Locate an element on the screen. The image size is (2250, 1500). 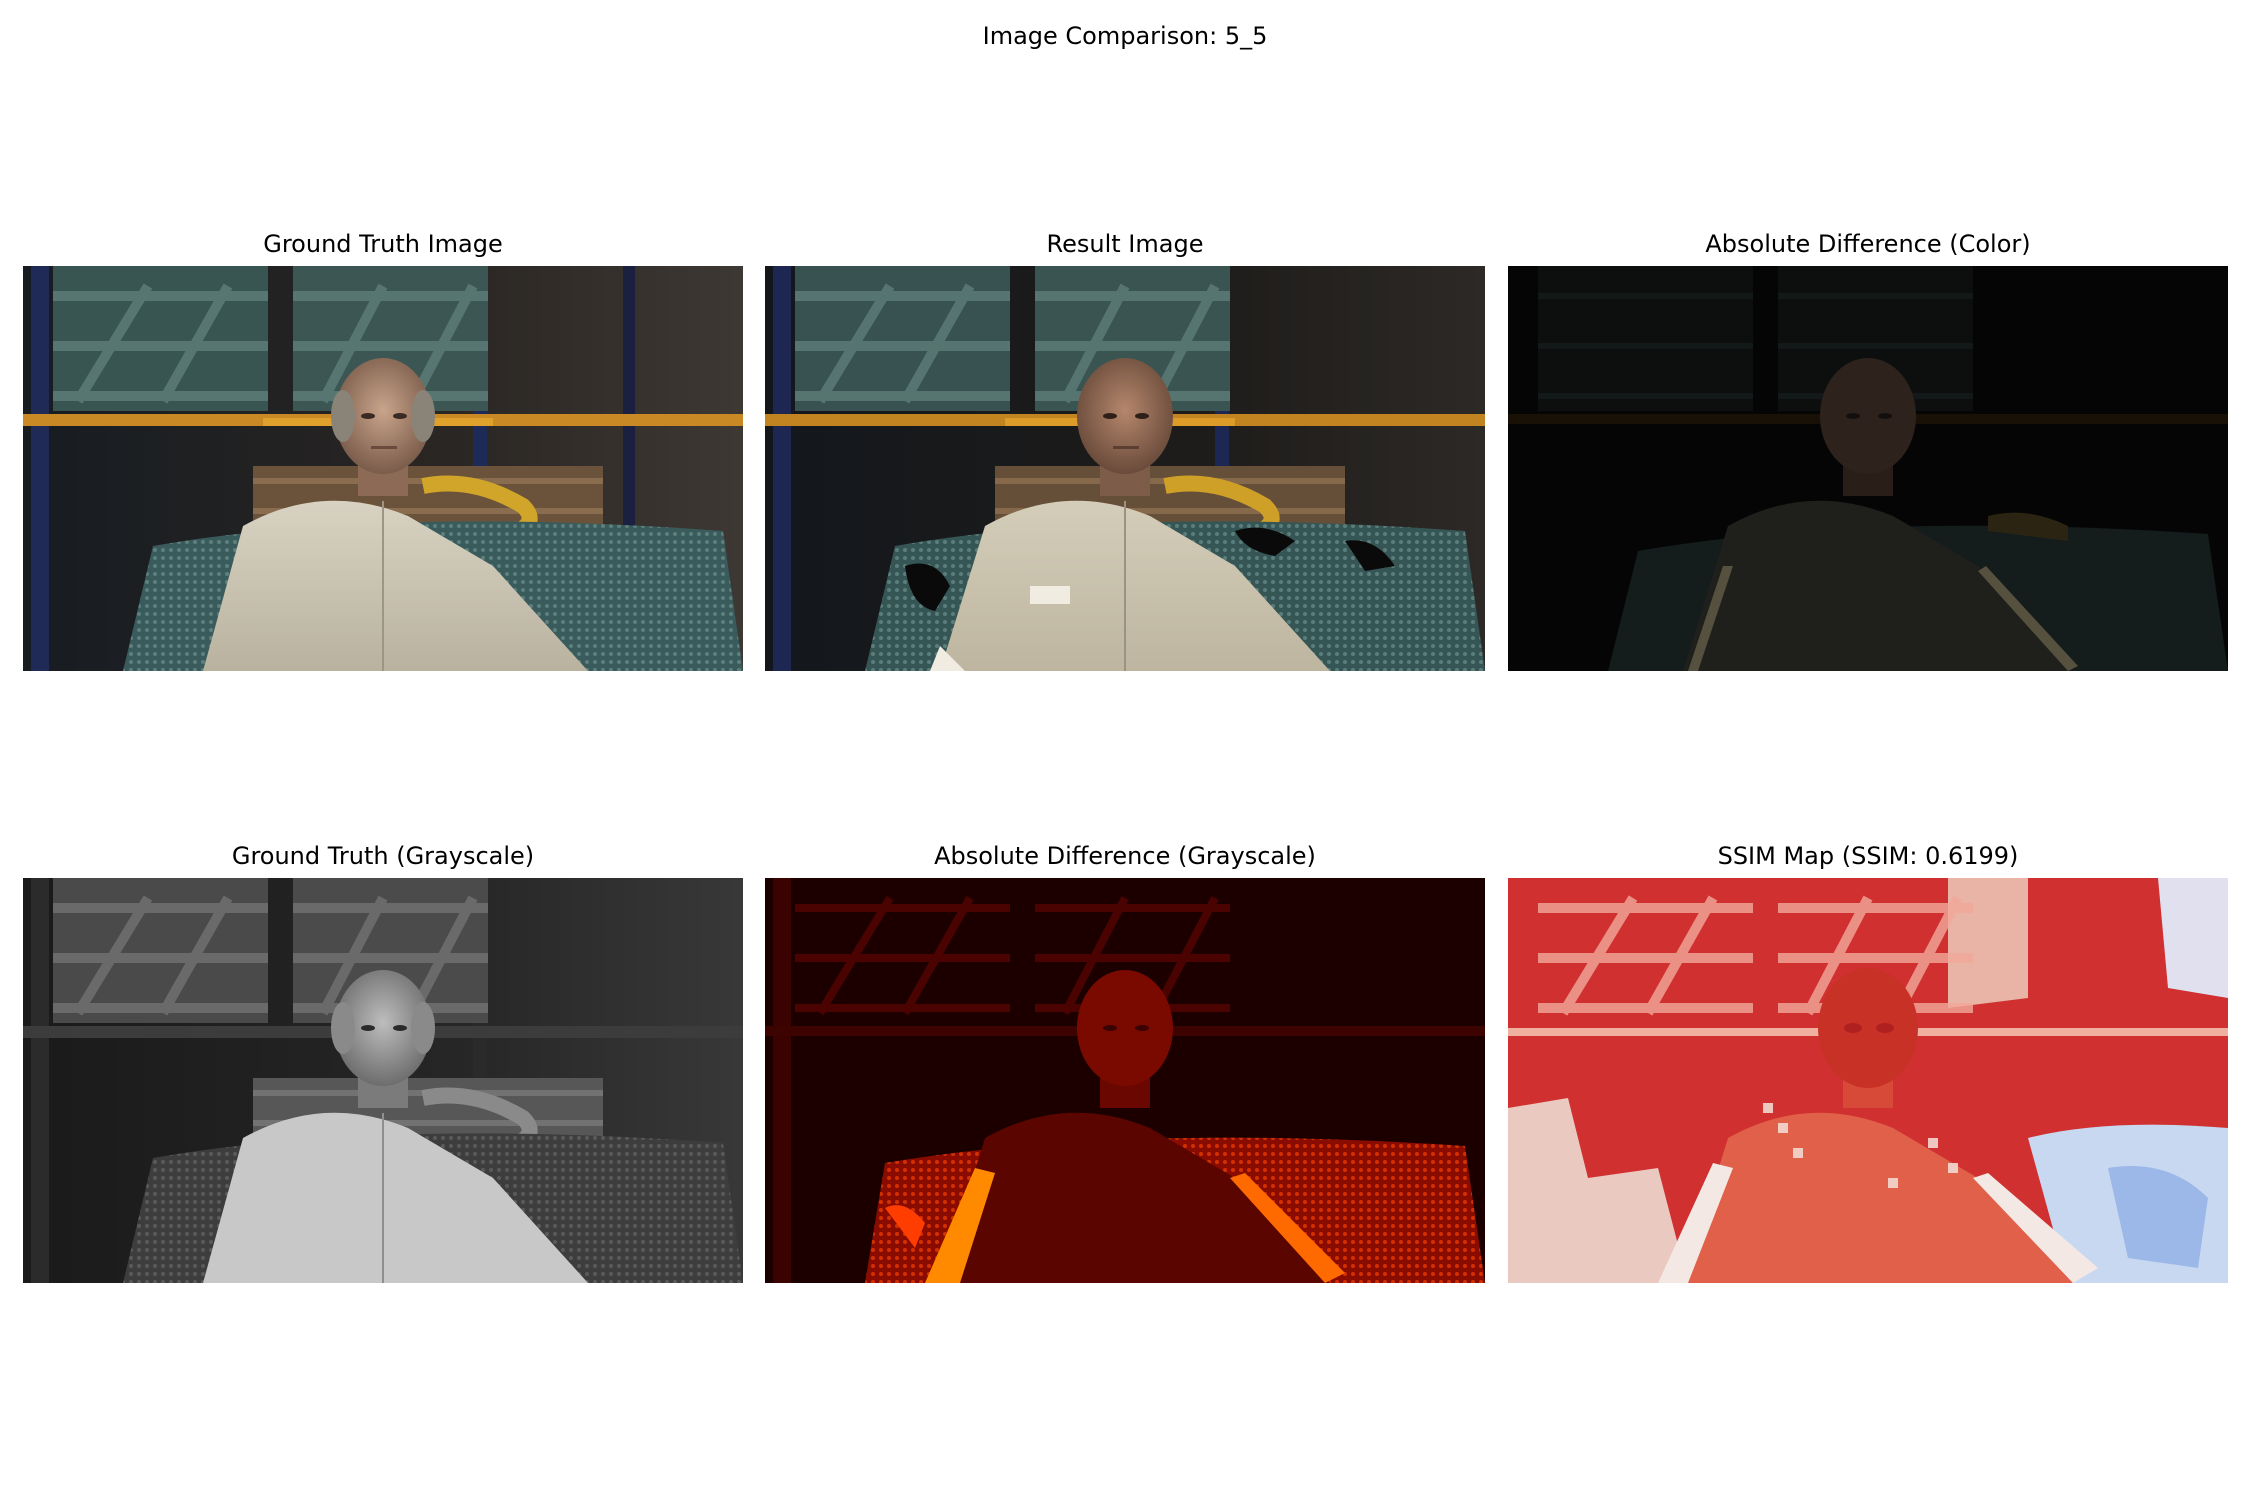
result-image is located at coordinates (1125, 468).